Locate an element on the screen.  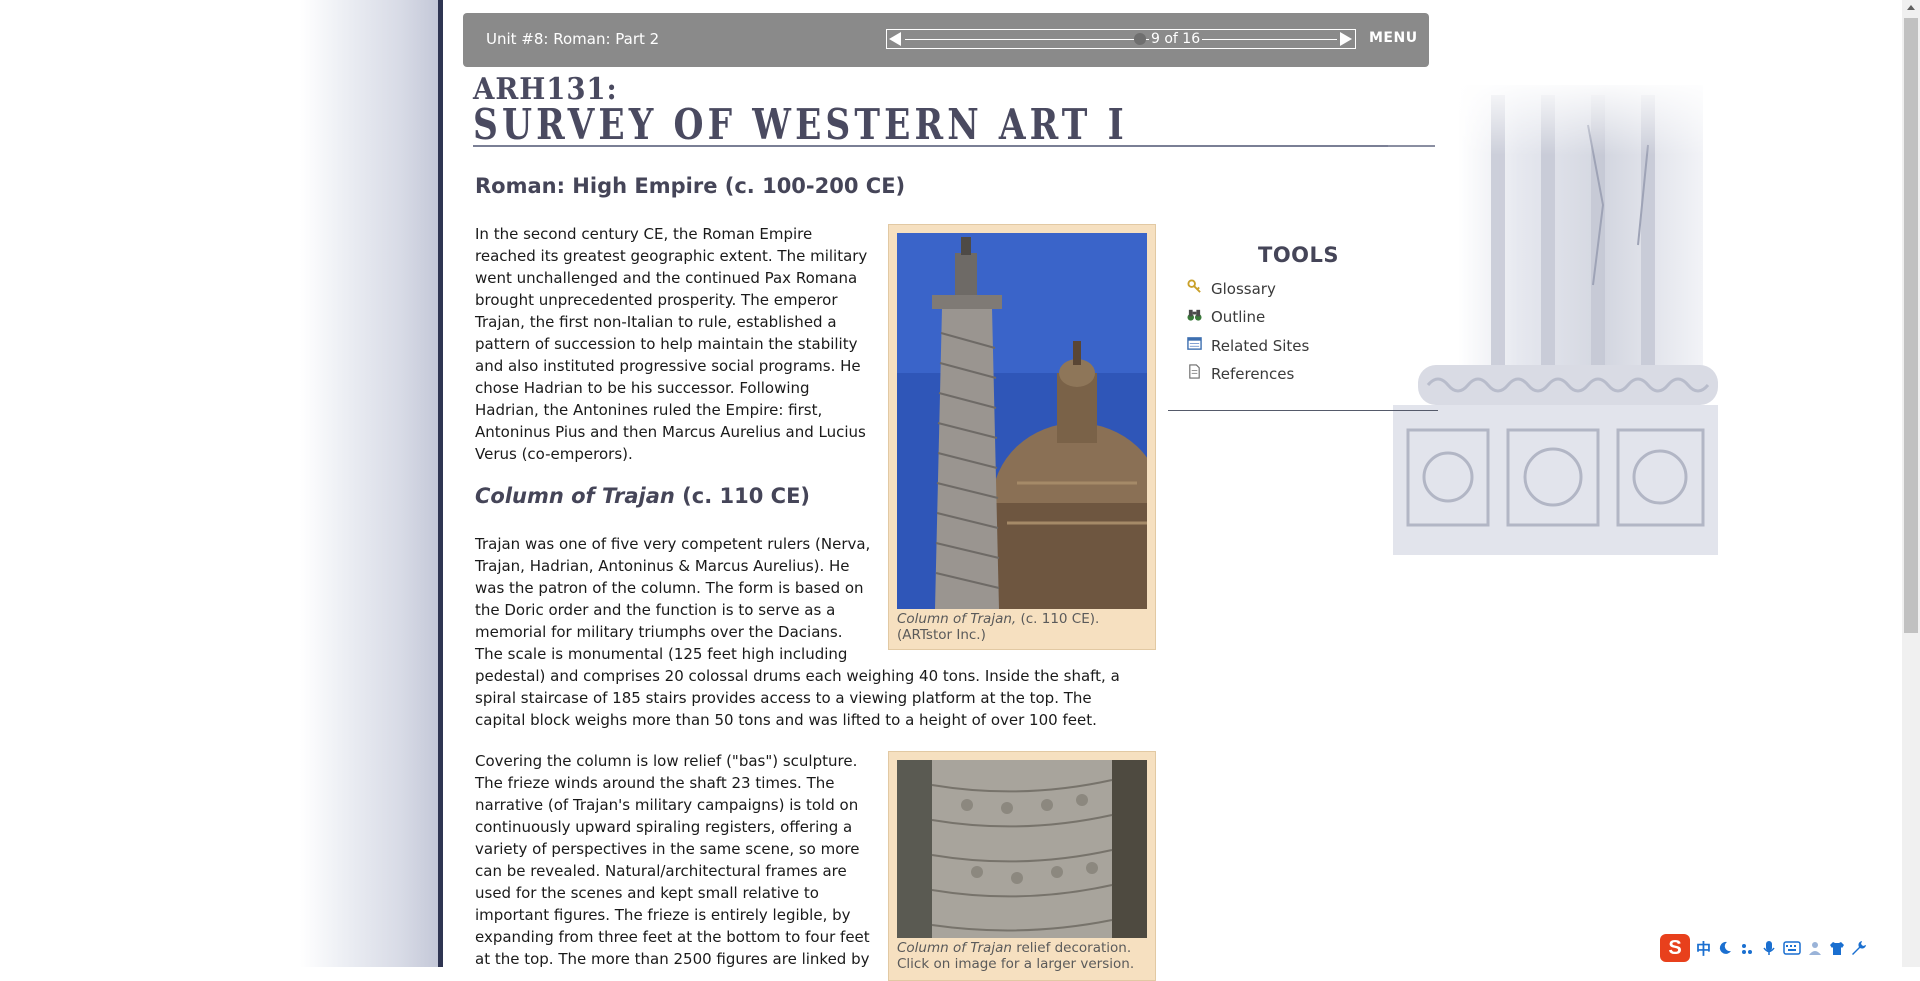
ime-logo-icon: S is located at coordinates (1675, 948).